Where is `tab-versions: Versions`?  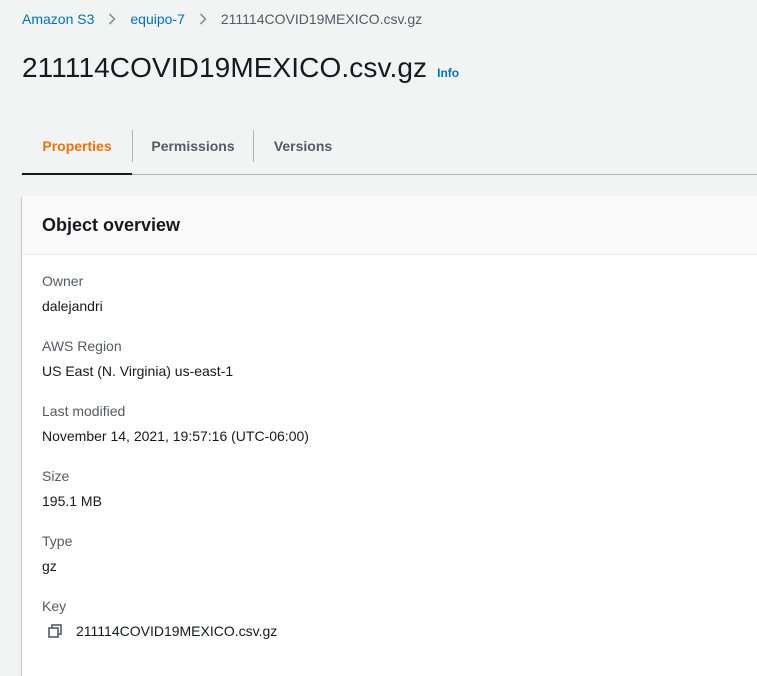 tab-versions: Versions is located at coordinates (303, 146).